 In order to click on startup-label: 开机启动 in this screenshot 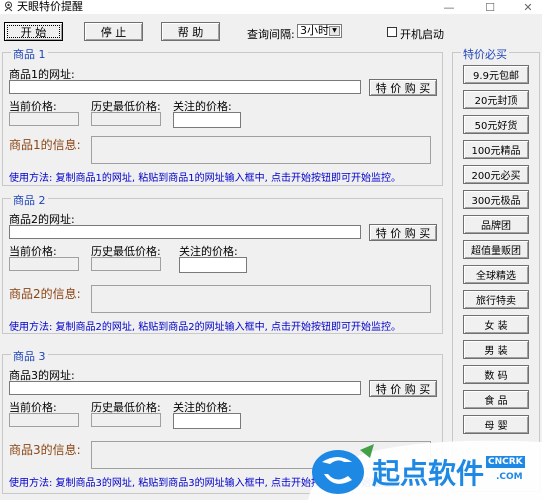, I will do `click(422, 34)`.